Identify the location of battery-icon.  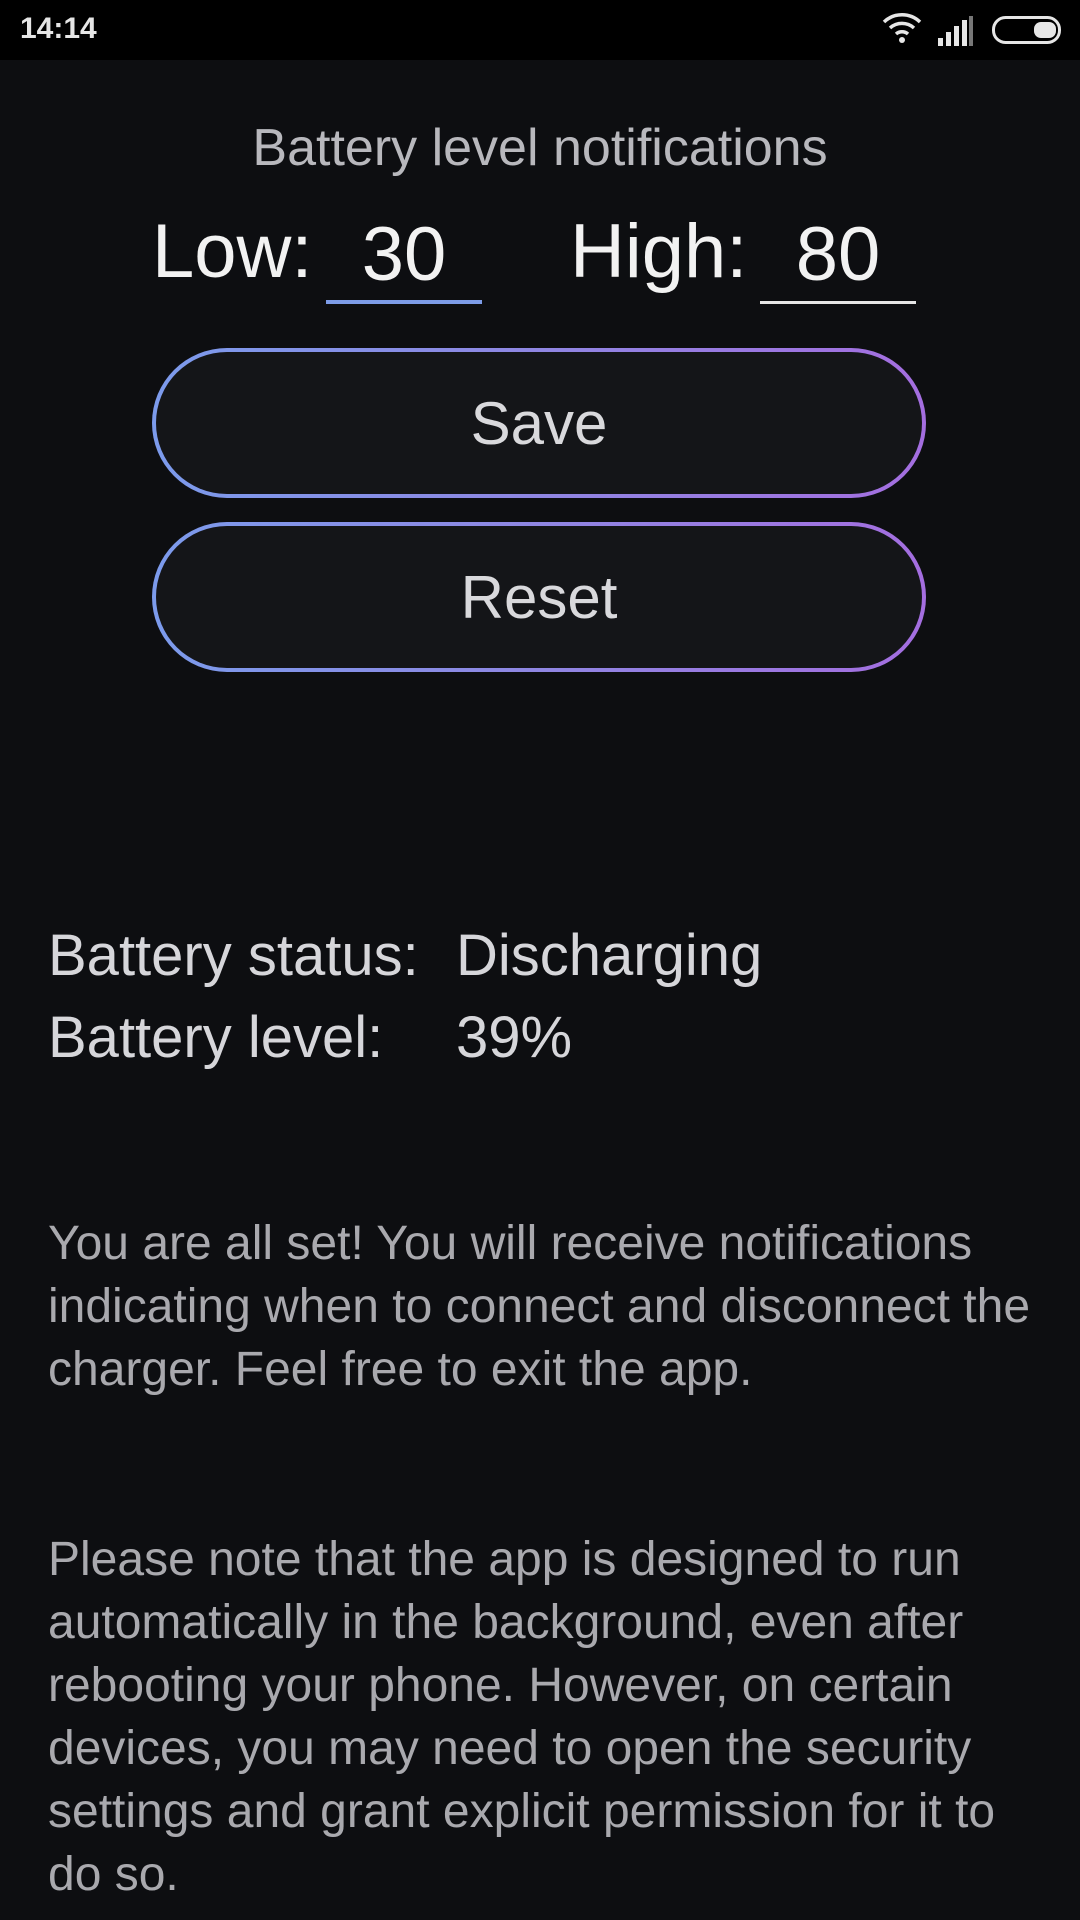
(1026, 30).